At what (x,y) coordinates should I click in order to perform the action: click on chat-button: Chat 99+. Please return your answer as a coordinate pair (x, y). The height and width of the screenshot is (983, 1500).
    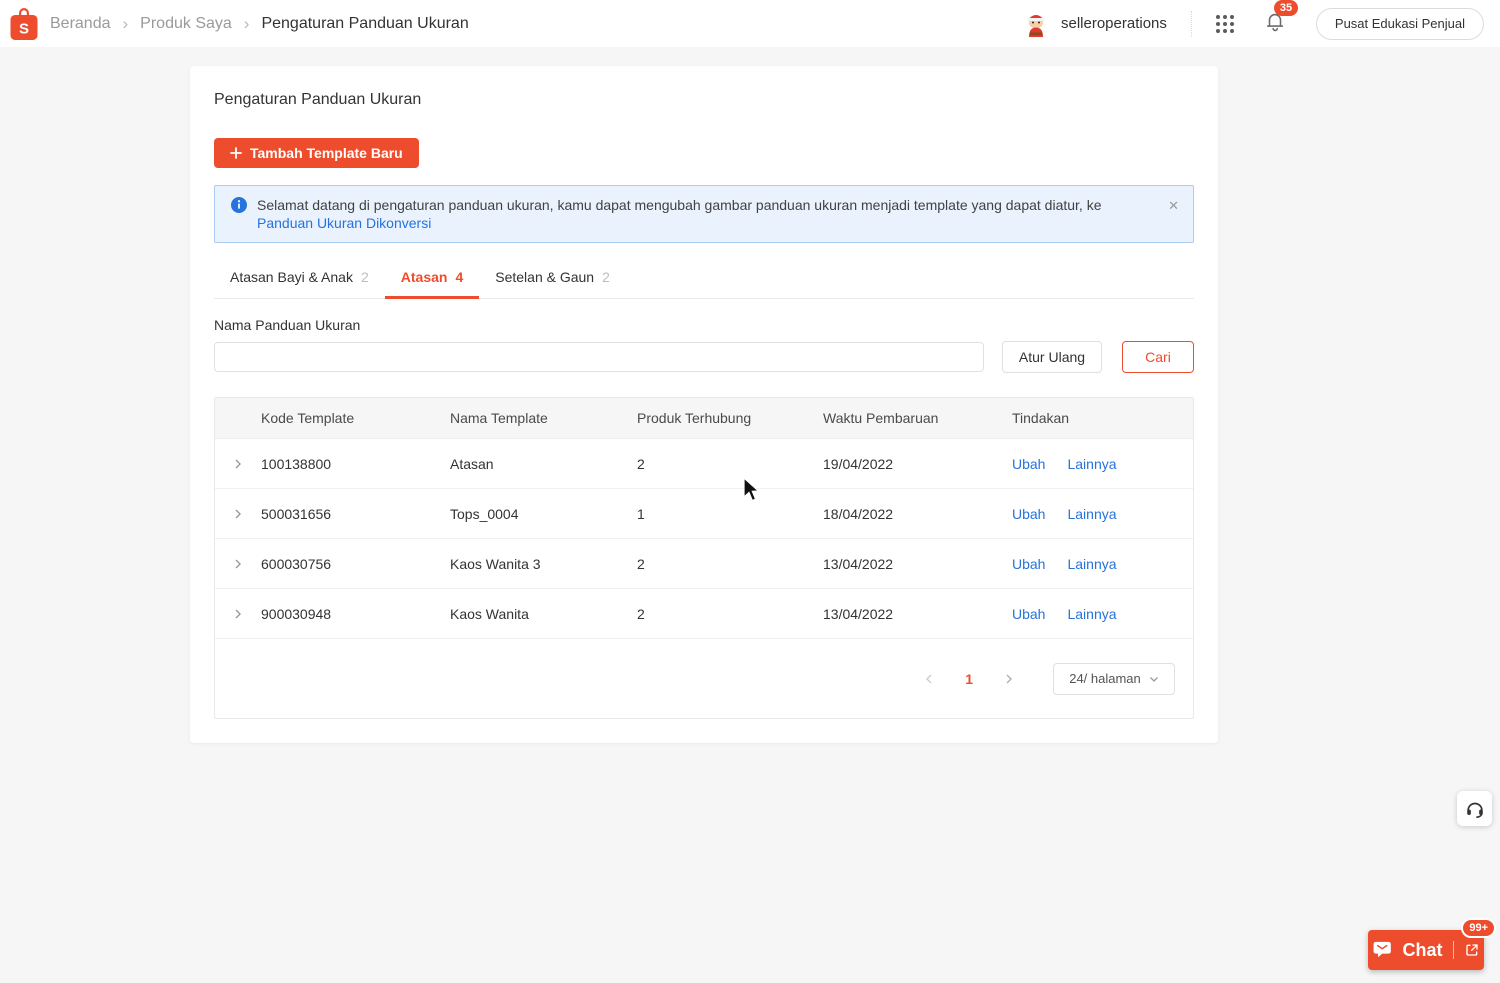
    Looking at the image, I should click on (1432, 944).